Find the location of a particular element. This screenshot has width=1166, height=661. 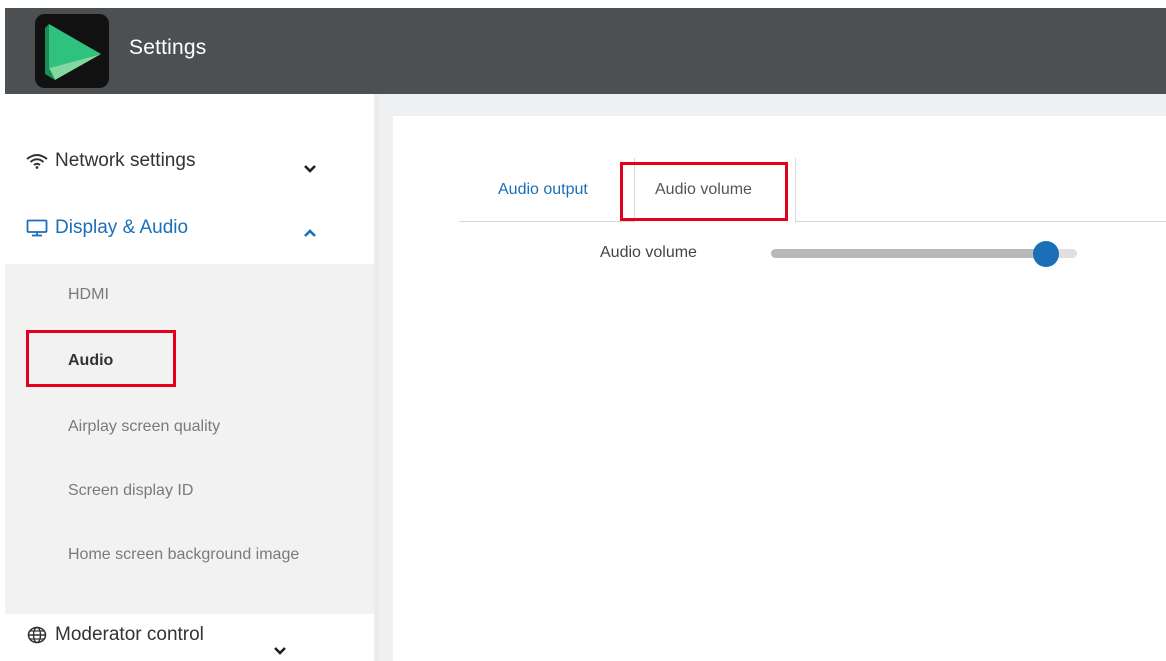

sidebar-group-display-audio: Display & Audio is located at coordinates (106, 228).